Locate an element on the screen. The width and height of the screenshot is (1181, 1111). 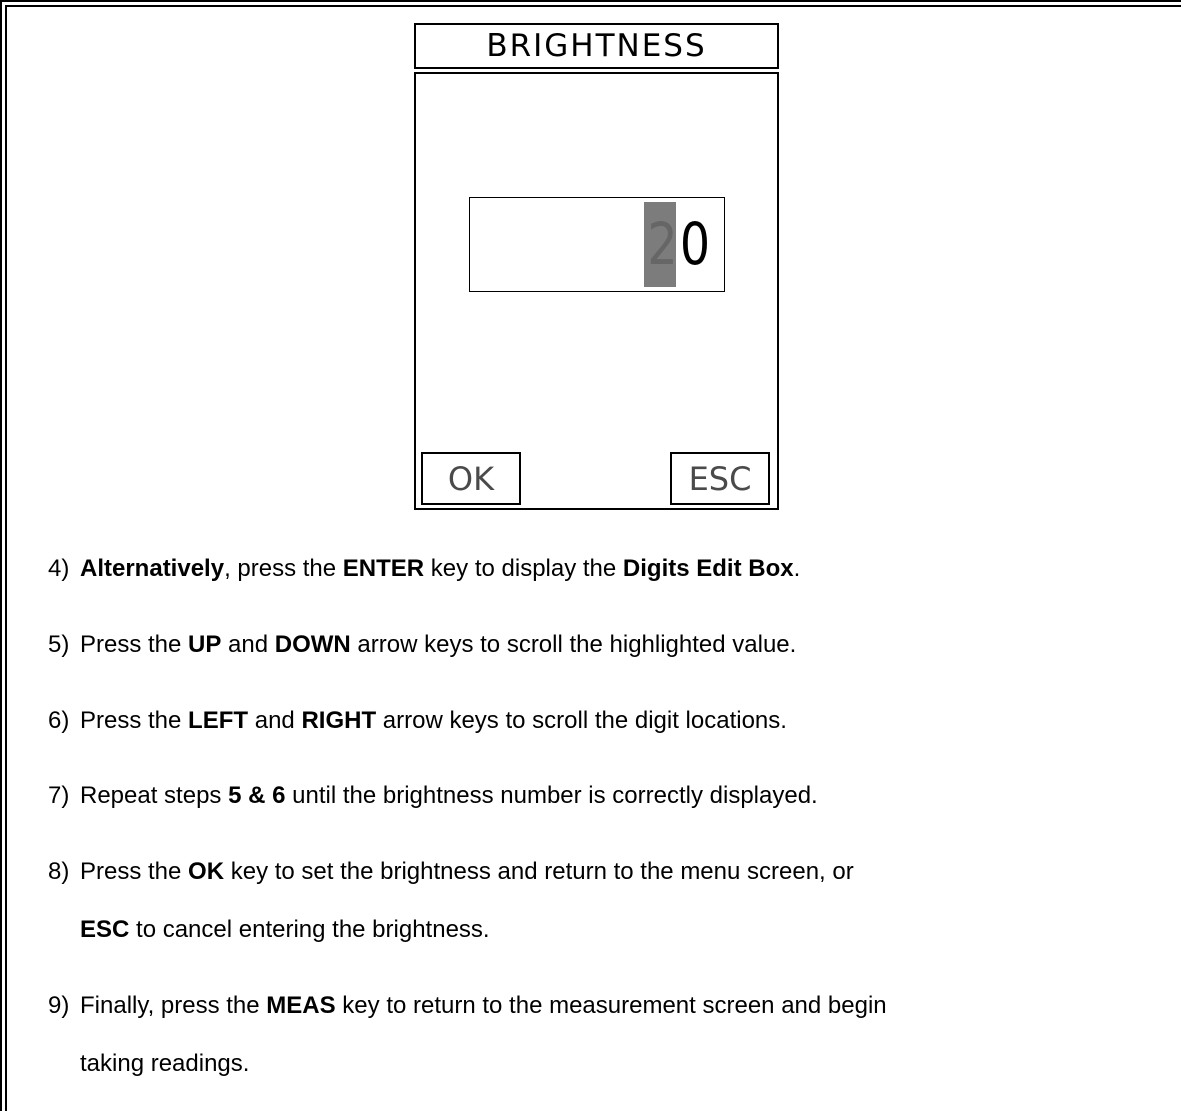
step-text: ESC to cancel entering the brightness. is located at coordinates (285, 930).